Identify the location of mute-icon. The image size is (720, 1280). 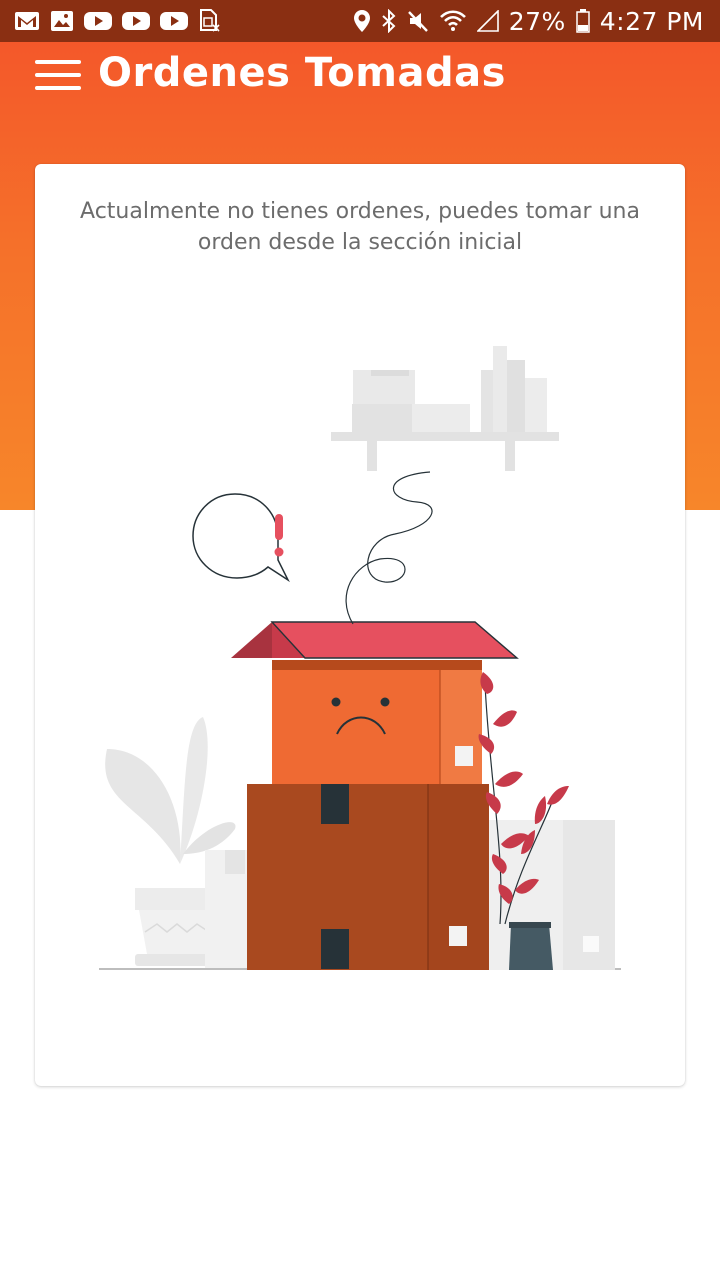
(418, 21).